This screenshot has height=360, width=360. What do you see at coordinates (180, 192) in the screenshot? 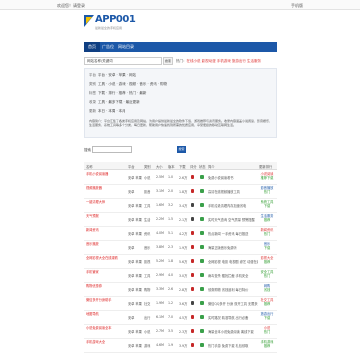
I see `table-row: 视频播放器 安卓 影音 3.1M 2.0 1.8万 高清在线视频播放工具 影音播放 热门` at bounding box center [180, 192].